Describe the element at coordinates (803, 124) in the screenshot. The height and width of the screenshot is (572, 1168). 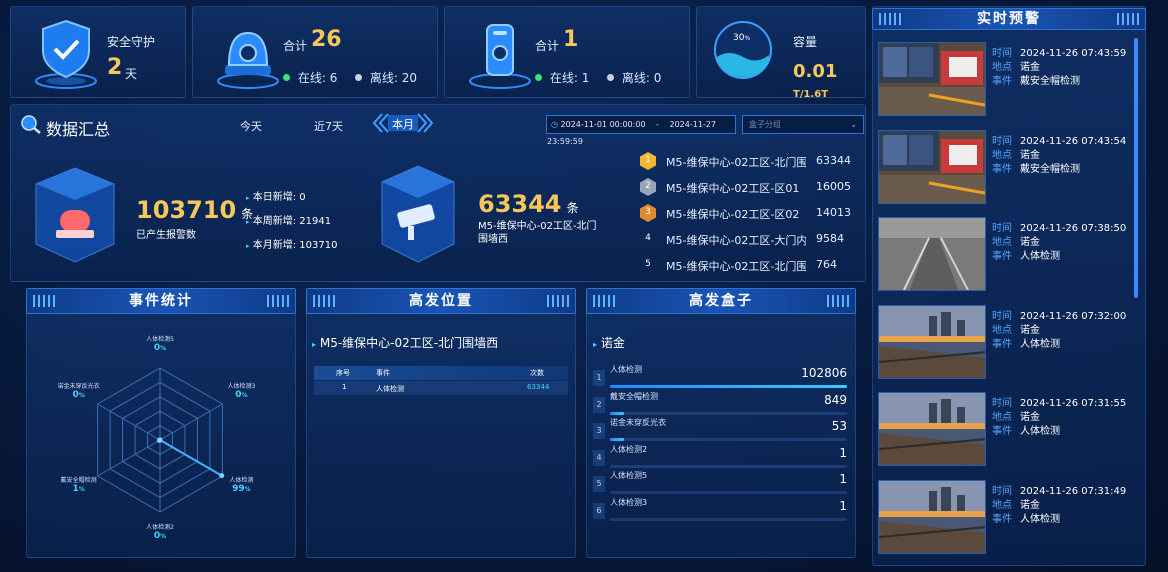
I see `box-group-select: 盒子分组 ⌄` at that location.